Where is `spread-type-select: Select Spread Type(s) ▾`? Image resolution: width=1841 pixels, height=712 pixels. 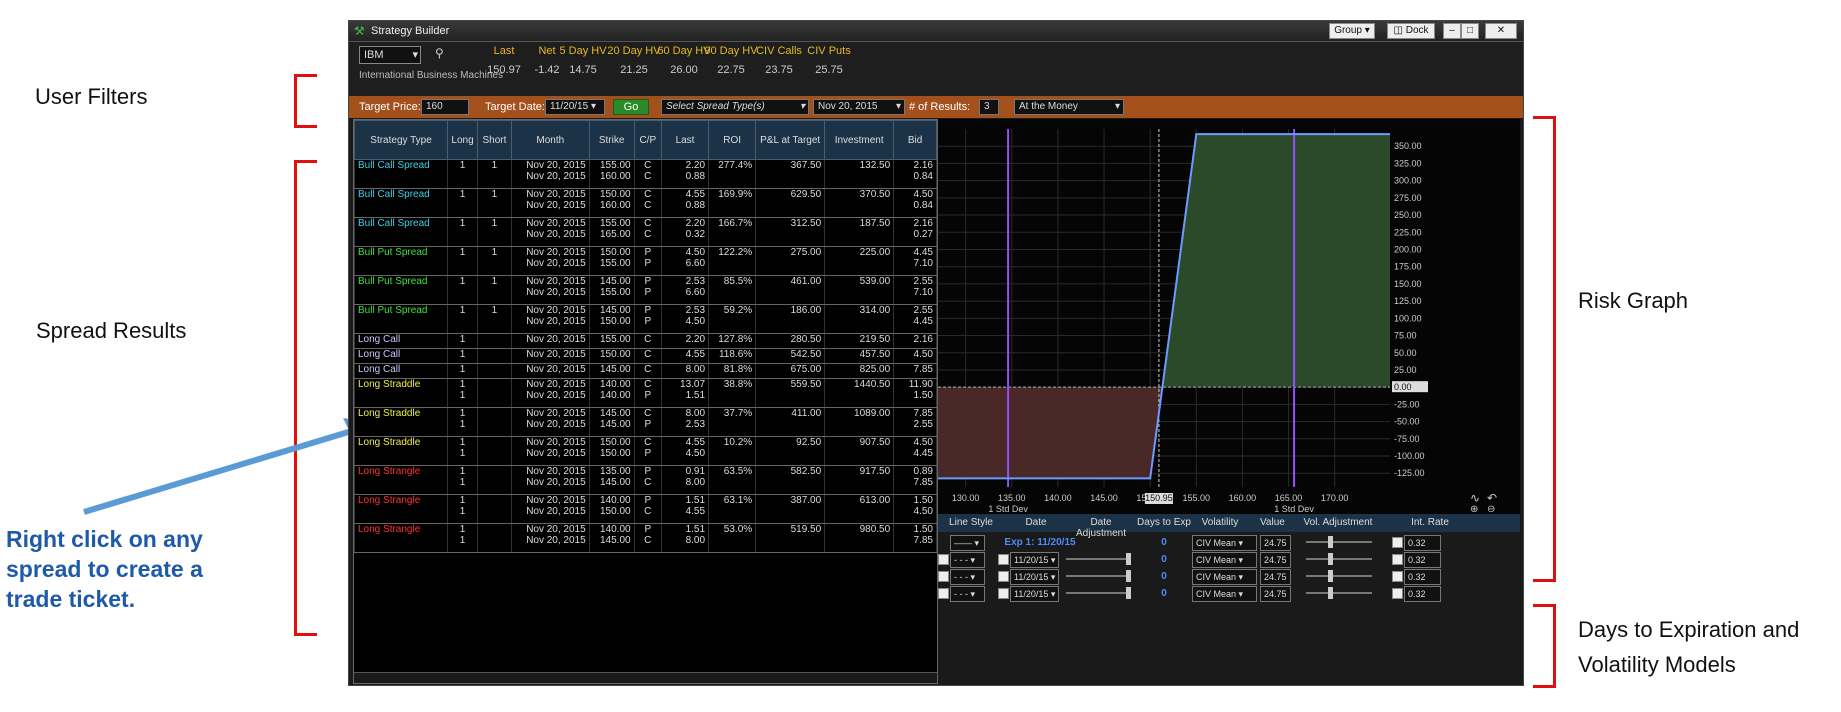
spread-type-select: Select Spread Type(s) ▾ is located at coordinates (735, 107).